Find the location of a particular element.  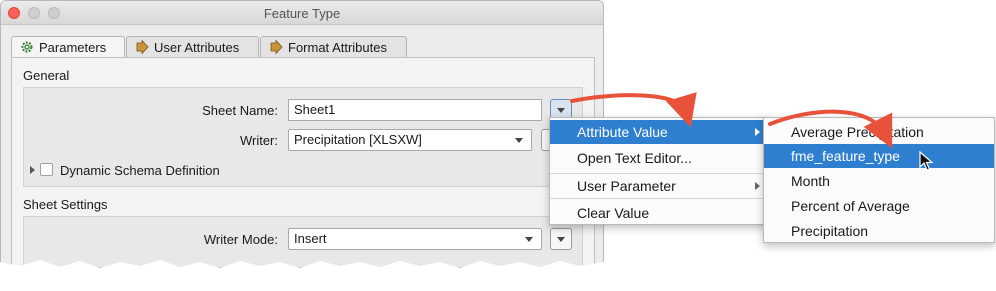

submenu-item-label: Precipitation is located at coordinates (830, 231).